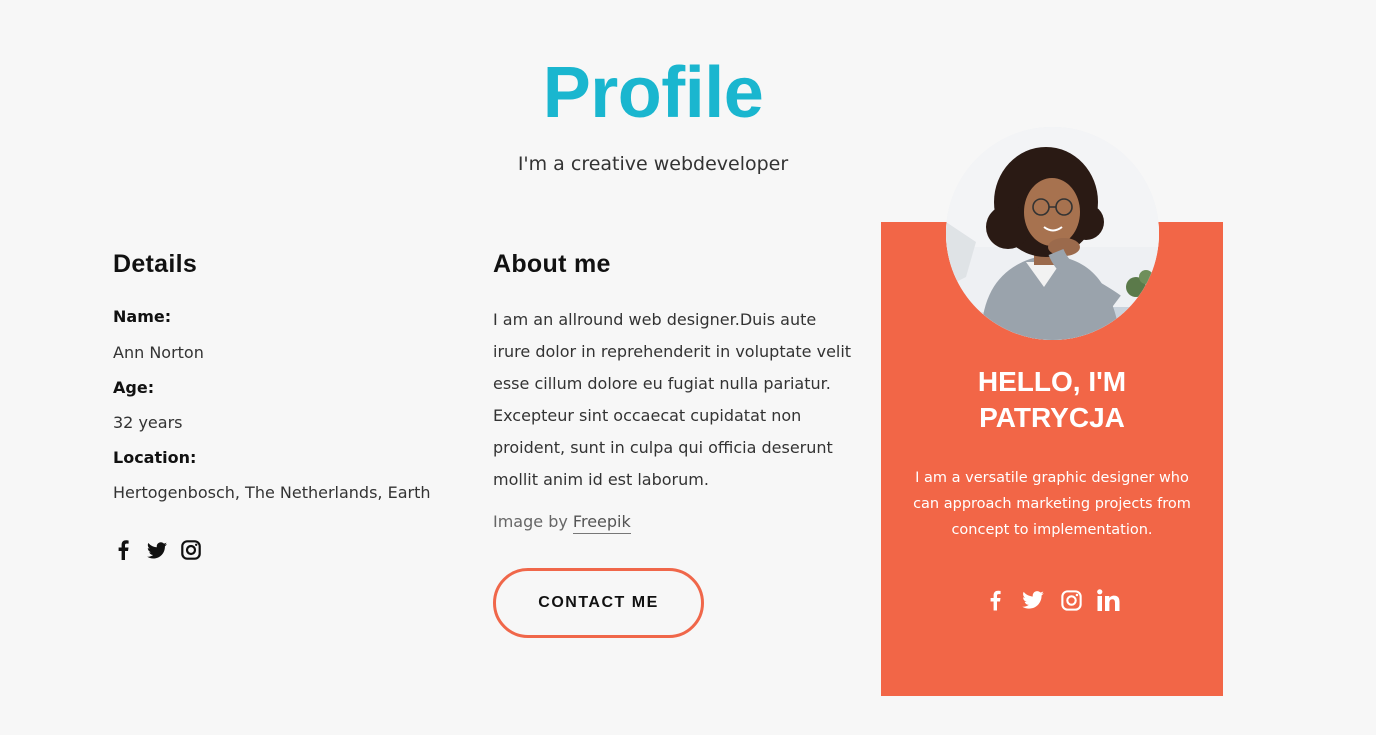 This screenshot has height=735, width=1376. Describe the element at coordinates (1052, 417) in the screenshot. I see `card-title-line-2: PATRYCJA` at that location.